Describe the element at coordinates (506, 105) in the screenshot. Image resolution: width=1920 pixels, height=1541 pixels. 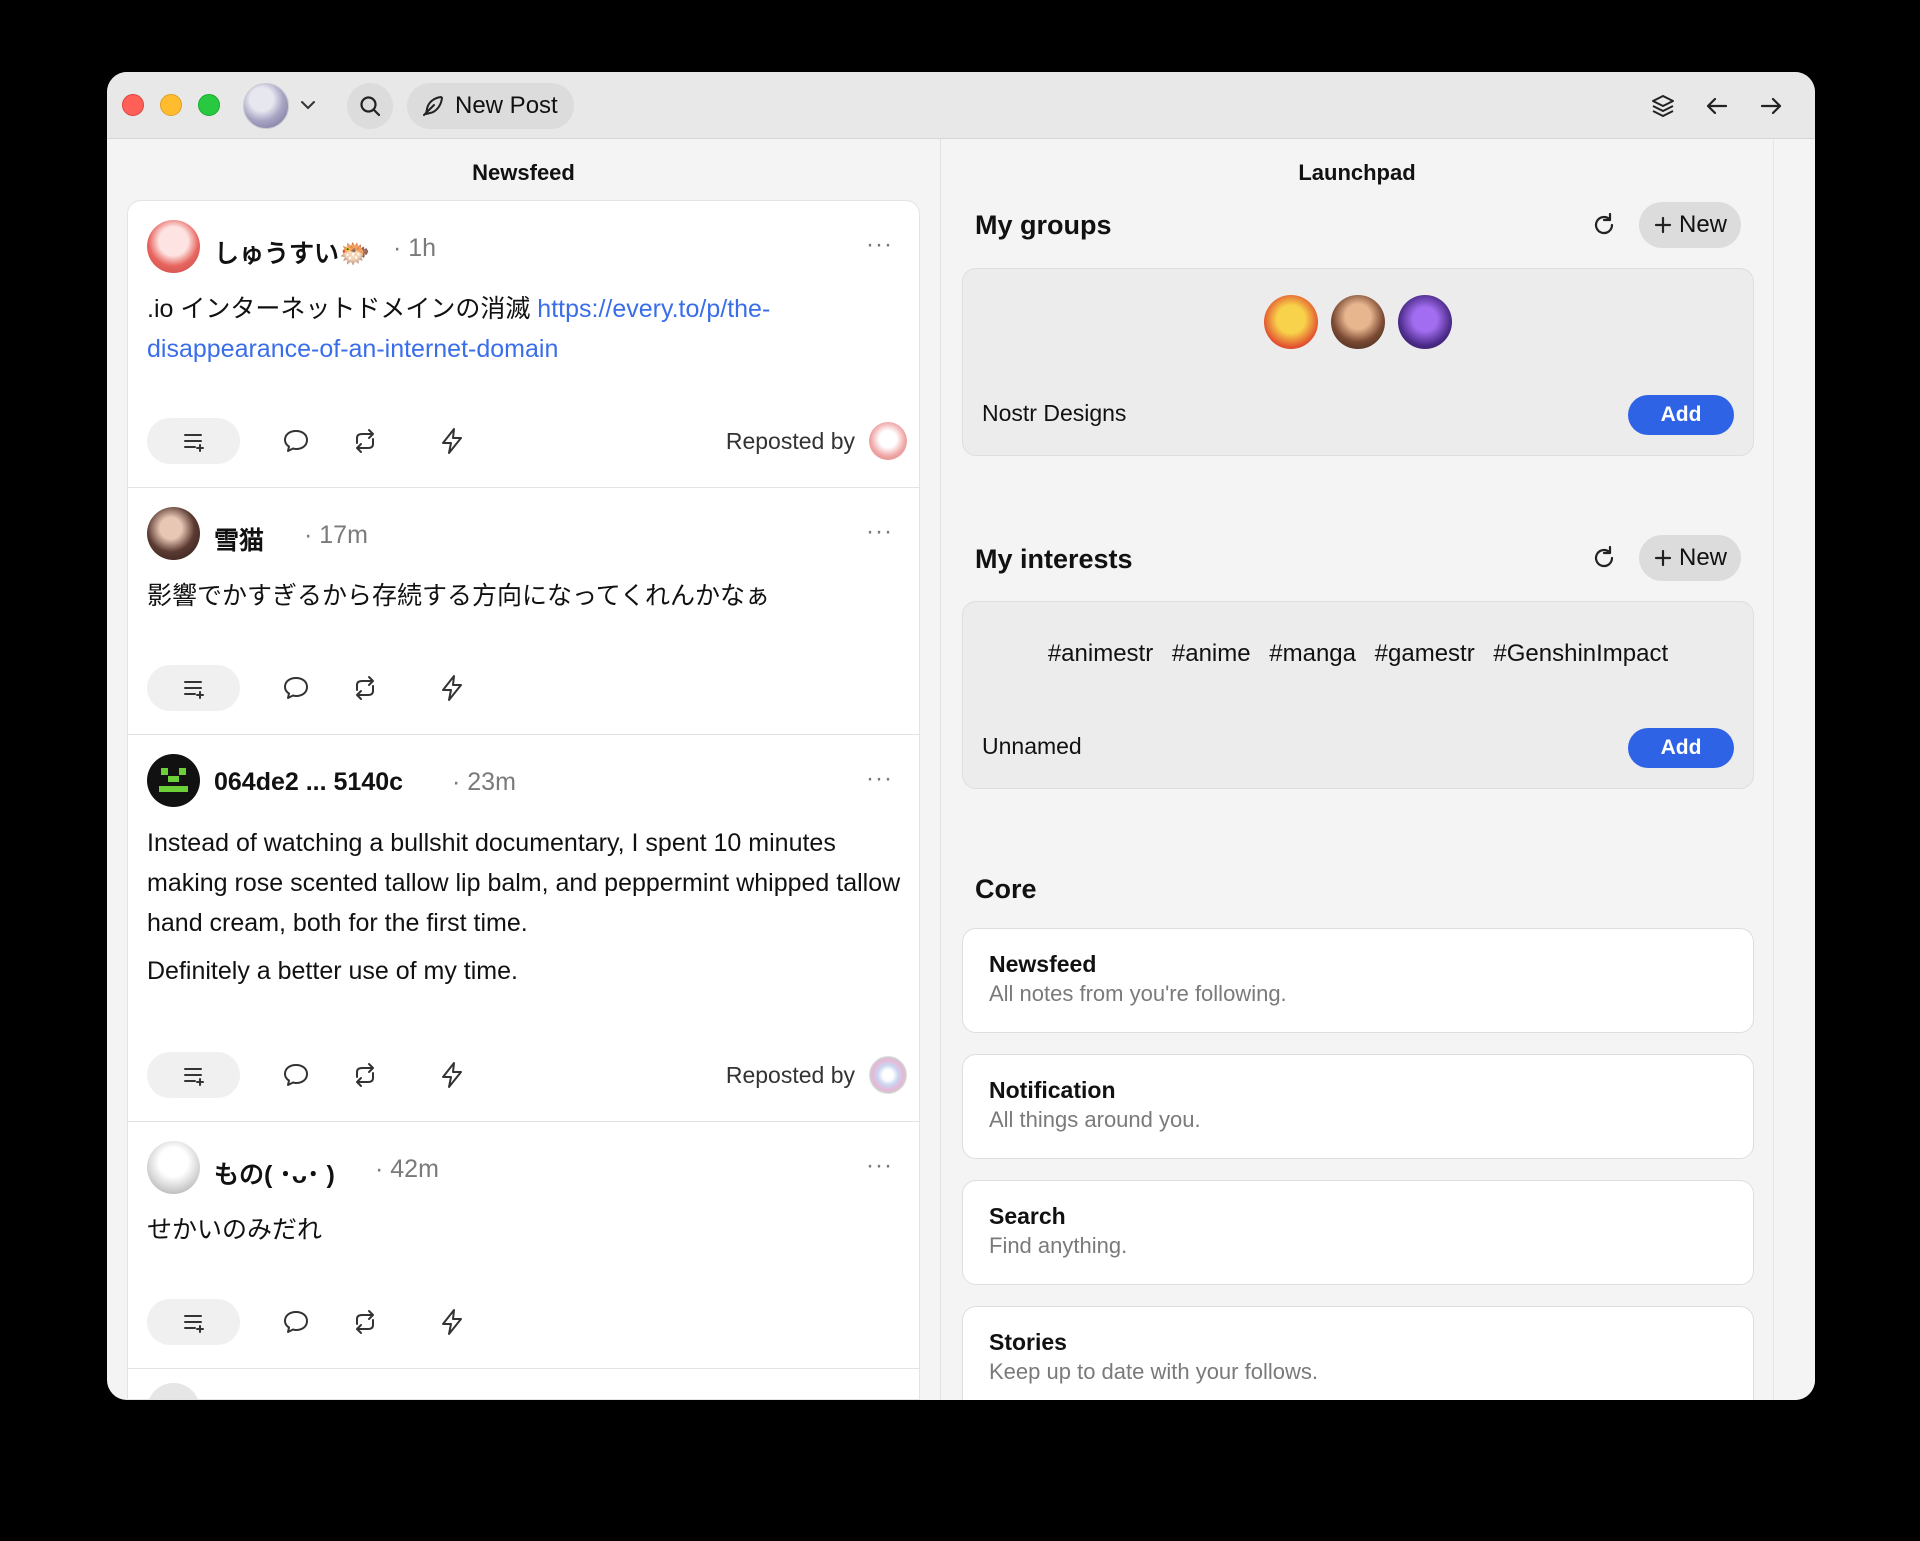
I see `new-post-label: New Post` at that location.